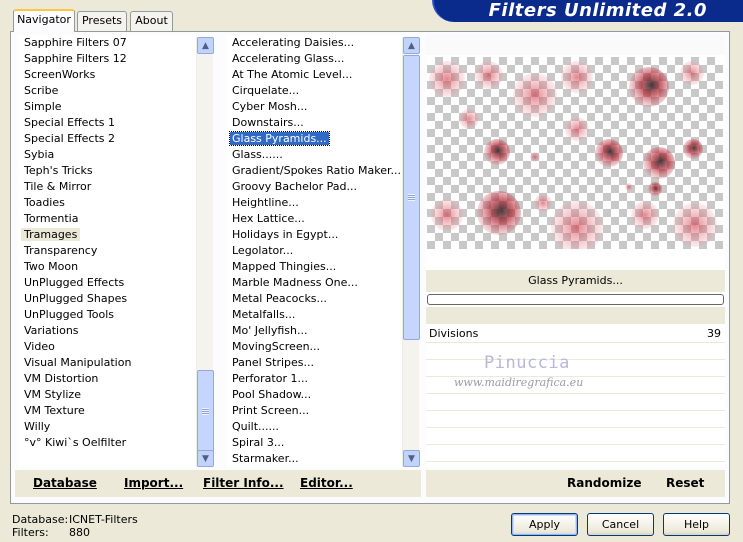 The height and width of the screenshot is (542, 743). What do you see at coordinates (107, 395) in the screenshot?
I see `list-item: VM Stylize` at bounding box center [107, 395].